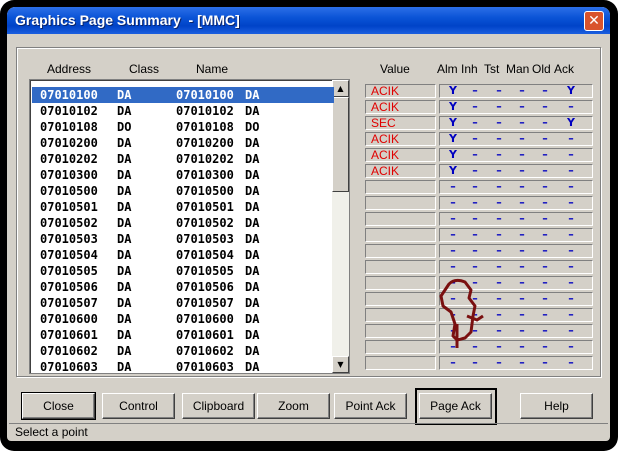  What do you see at coordinates (183, 207) in the screenshot?
I see `list-row: 07010501 DA 07010501 DA` at bounding box center [183, 207].